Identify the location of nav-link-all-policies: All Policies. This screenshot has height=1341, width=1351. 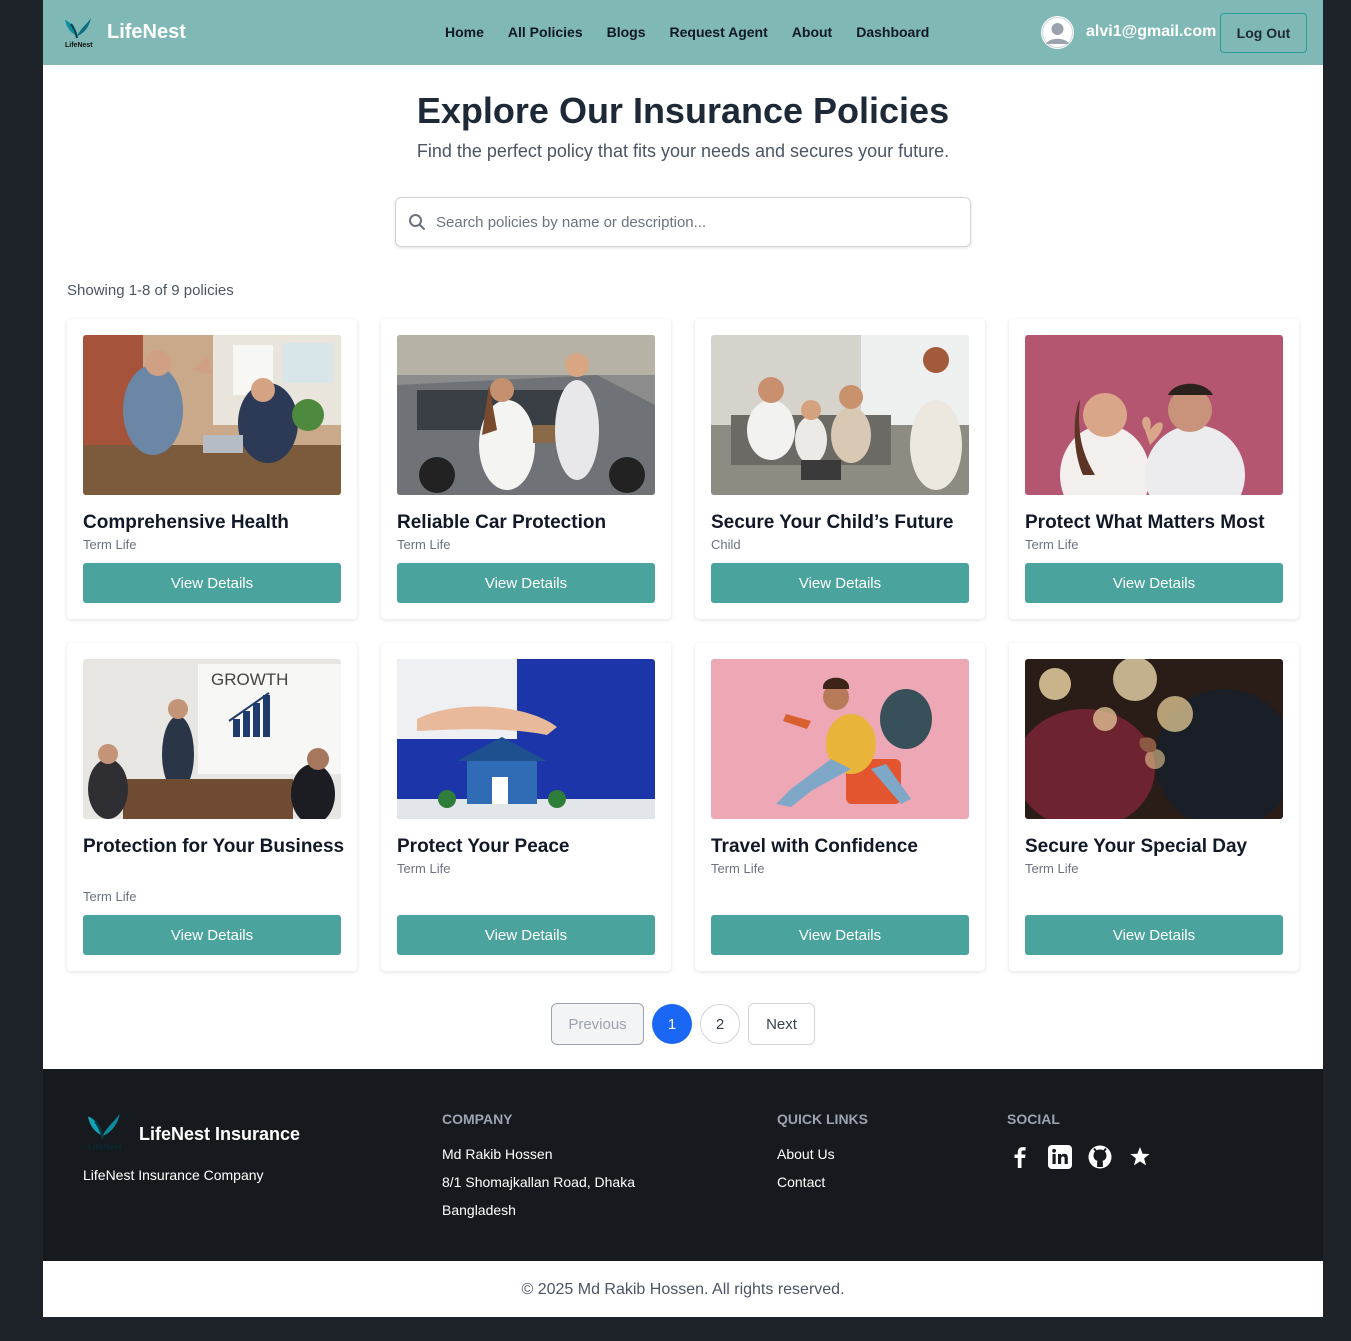
(545, 32).